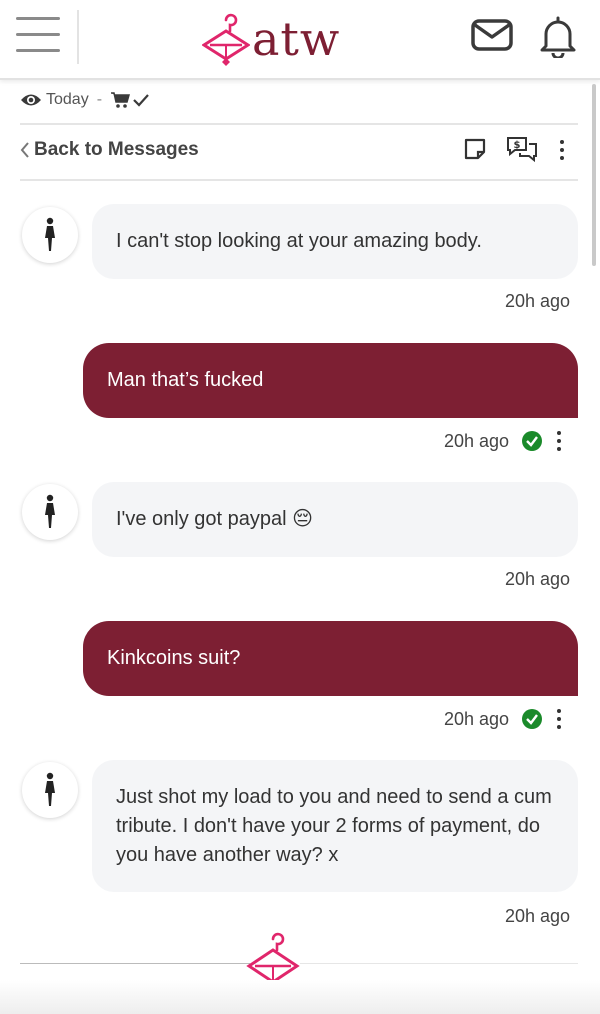 The width and height of the screenshot is (600, 1014). I want to click on conversation-status: Today -, so click(85, 100).